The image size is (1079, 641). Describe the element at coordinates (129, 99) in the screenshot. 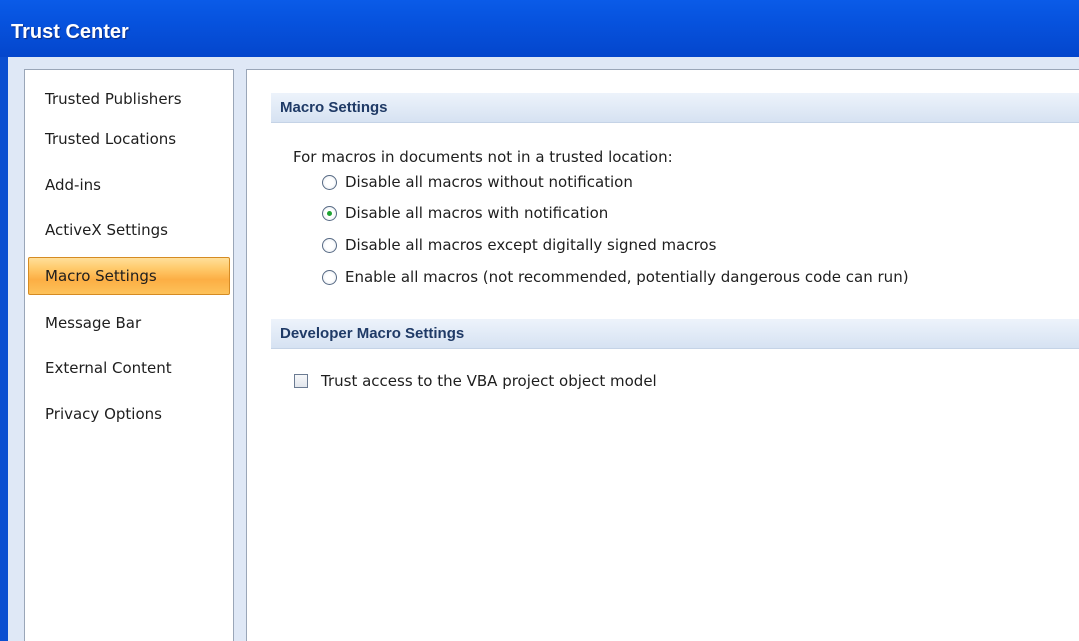

I see `nav-item-trusted-publishers: Trusted Publishers` at that location.